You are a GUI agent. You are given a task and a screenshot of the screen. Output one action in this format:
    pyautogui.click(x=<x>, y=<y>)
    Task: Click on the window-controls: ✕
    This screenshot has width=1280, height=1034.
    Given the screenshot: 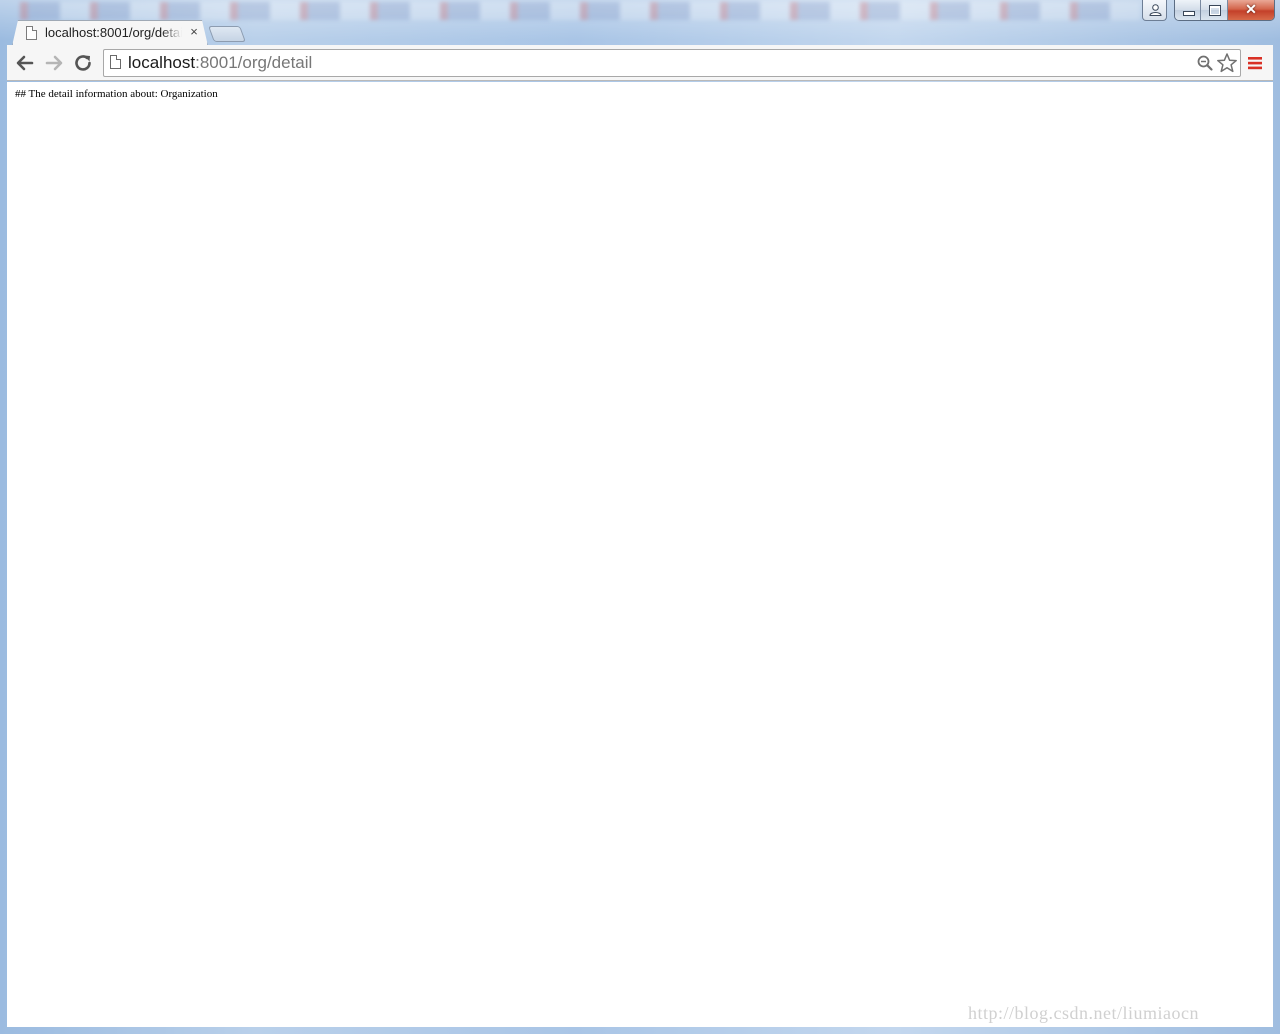 What is the action you would take?
    pyautogui.click(x=1224, y=10)
    